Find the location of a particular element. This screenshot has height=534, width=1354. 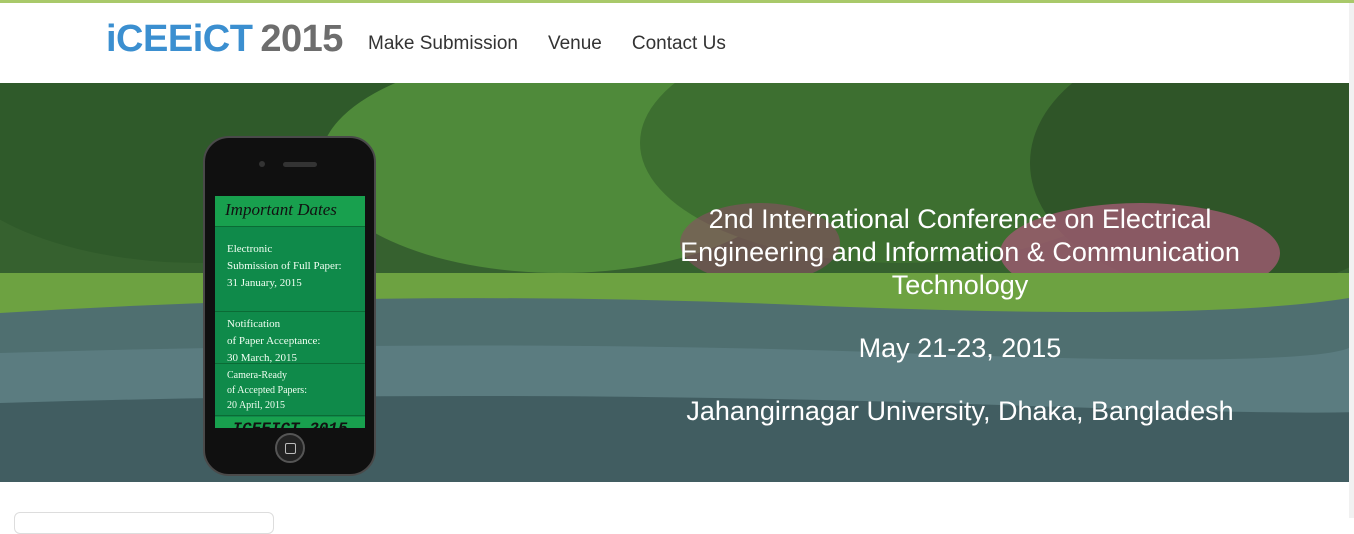

logo-text-year: 2015 is located at coordinates (301, 39).